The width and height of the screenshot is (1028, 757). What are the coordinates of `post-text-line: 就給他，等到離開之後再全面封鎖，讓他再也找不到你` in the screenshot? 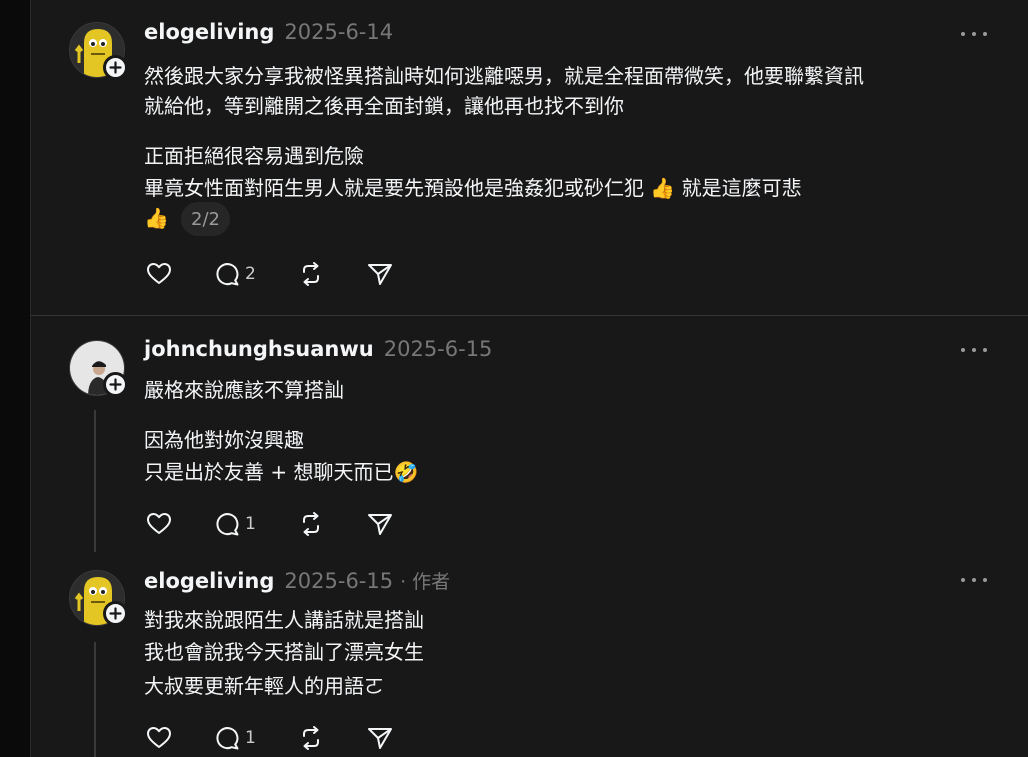 It's located at (384, 106).